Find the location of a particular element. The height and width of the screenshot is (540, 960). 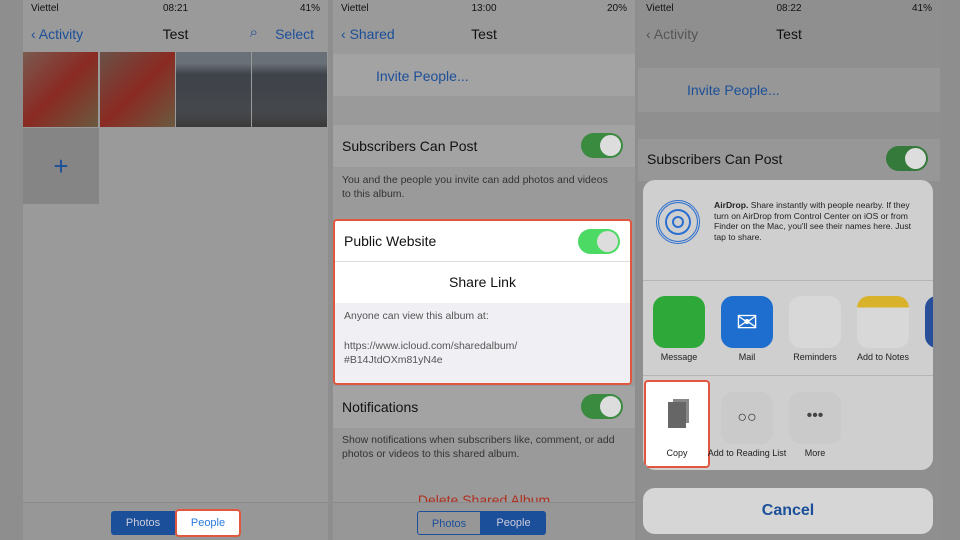

anyone-can-view-label: Anyone can view this album at: is located at coordinates (416, 316).